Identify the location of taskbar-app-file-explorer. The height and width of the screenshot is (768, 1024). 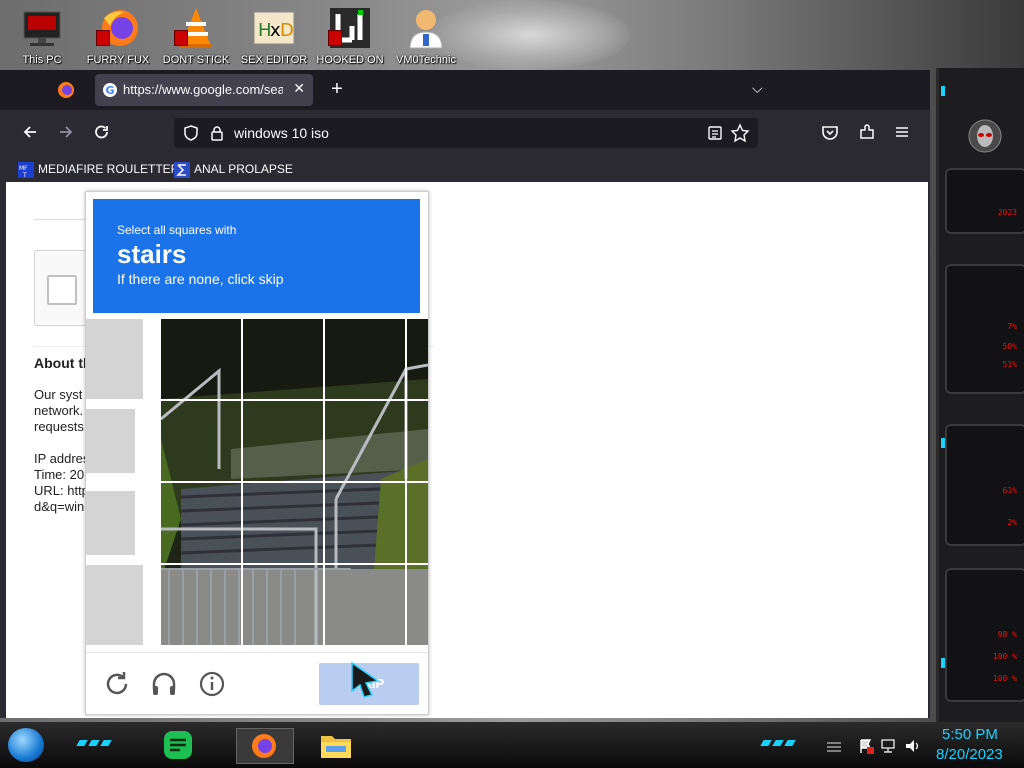
(336, 745).